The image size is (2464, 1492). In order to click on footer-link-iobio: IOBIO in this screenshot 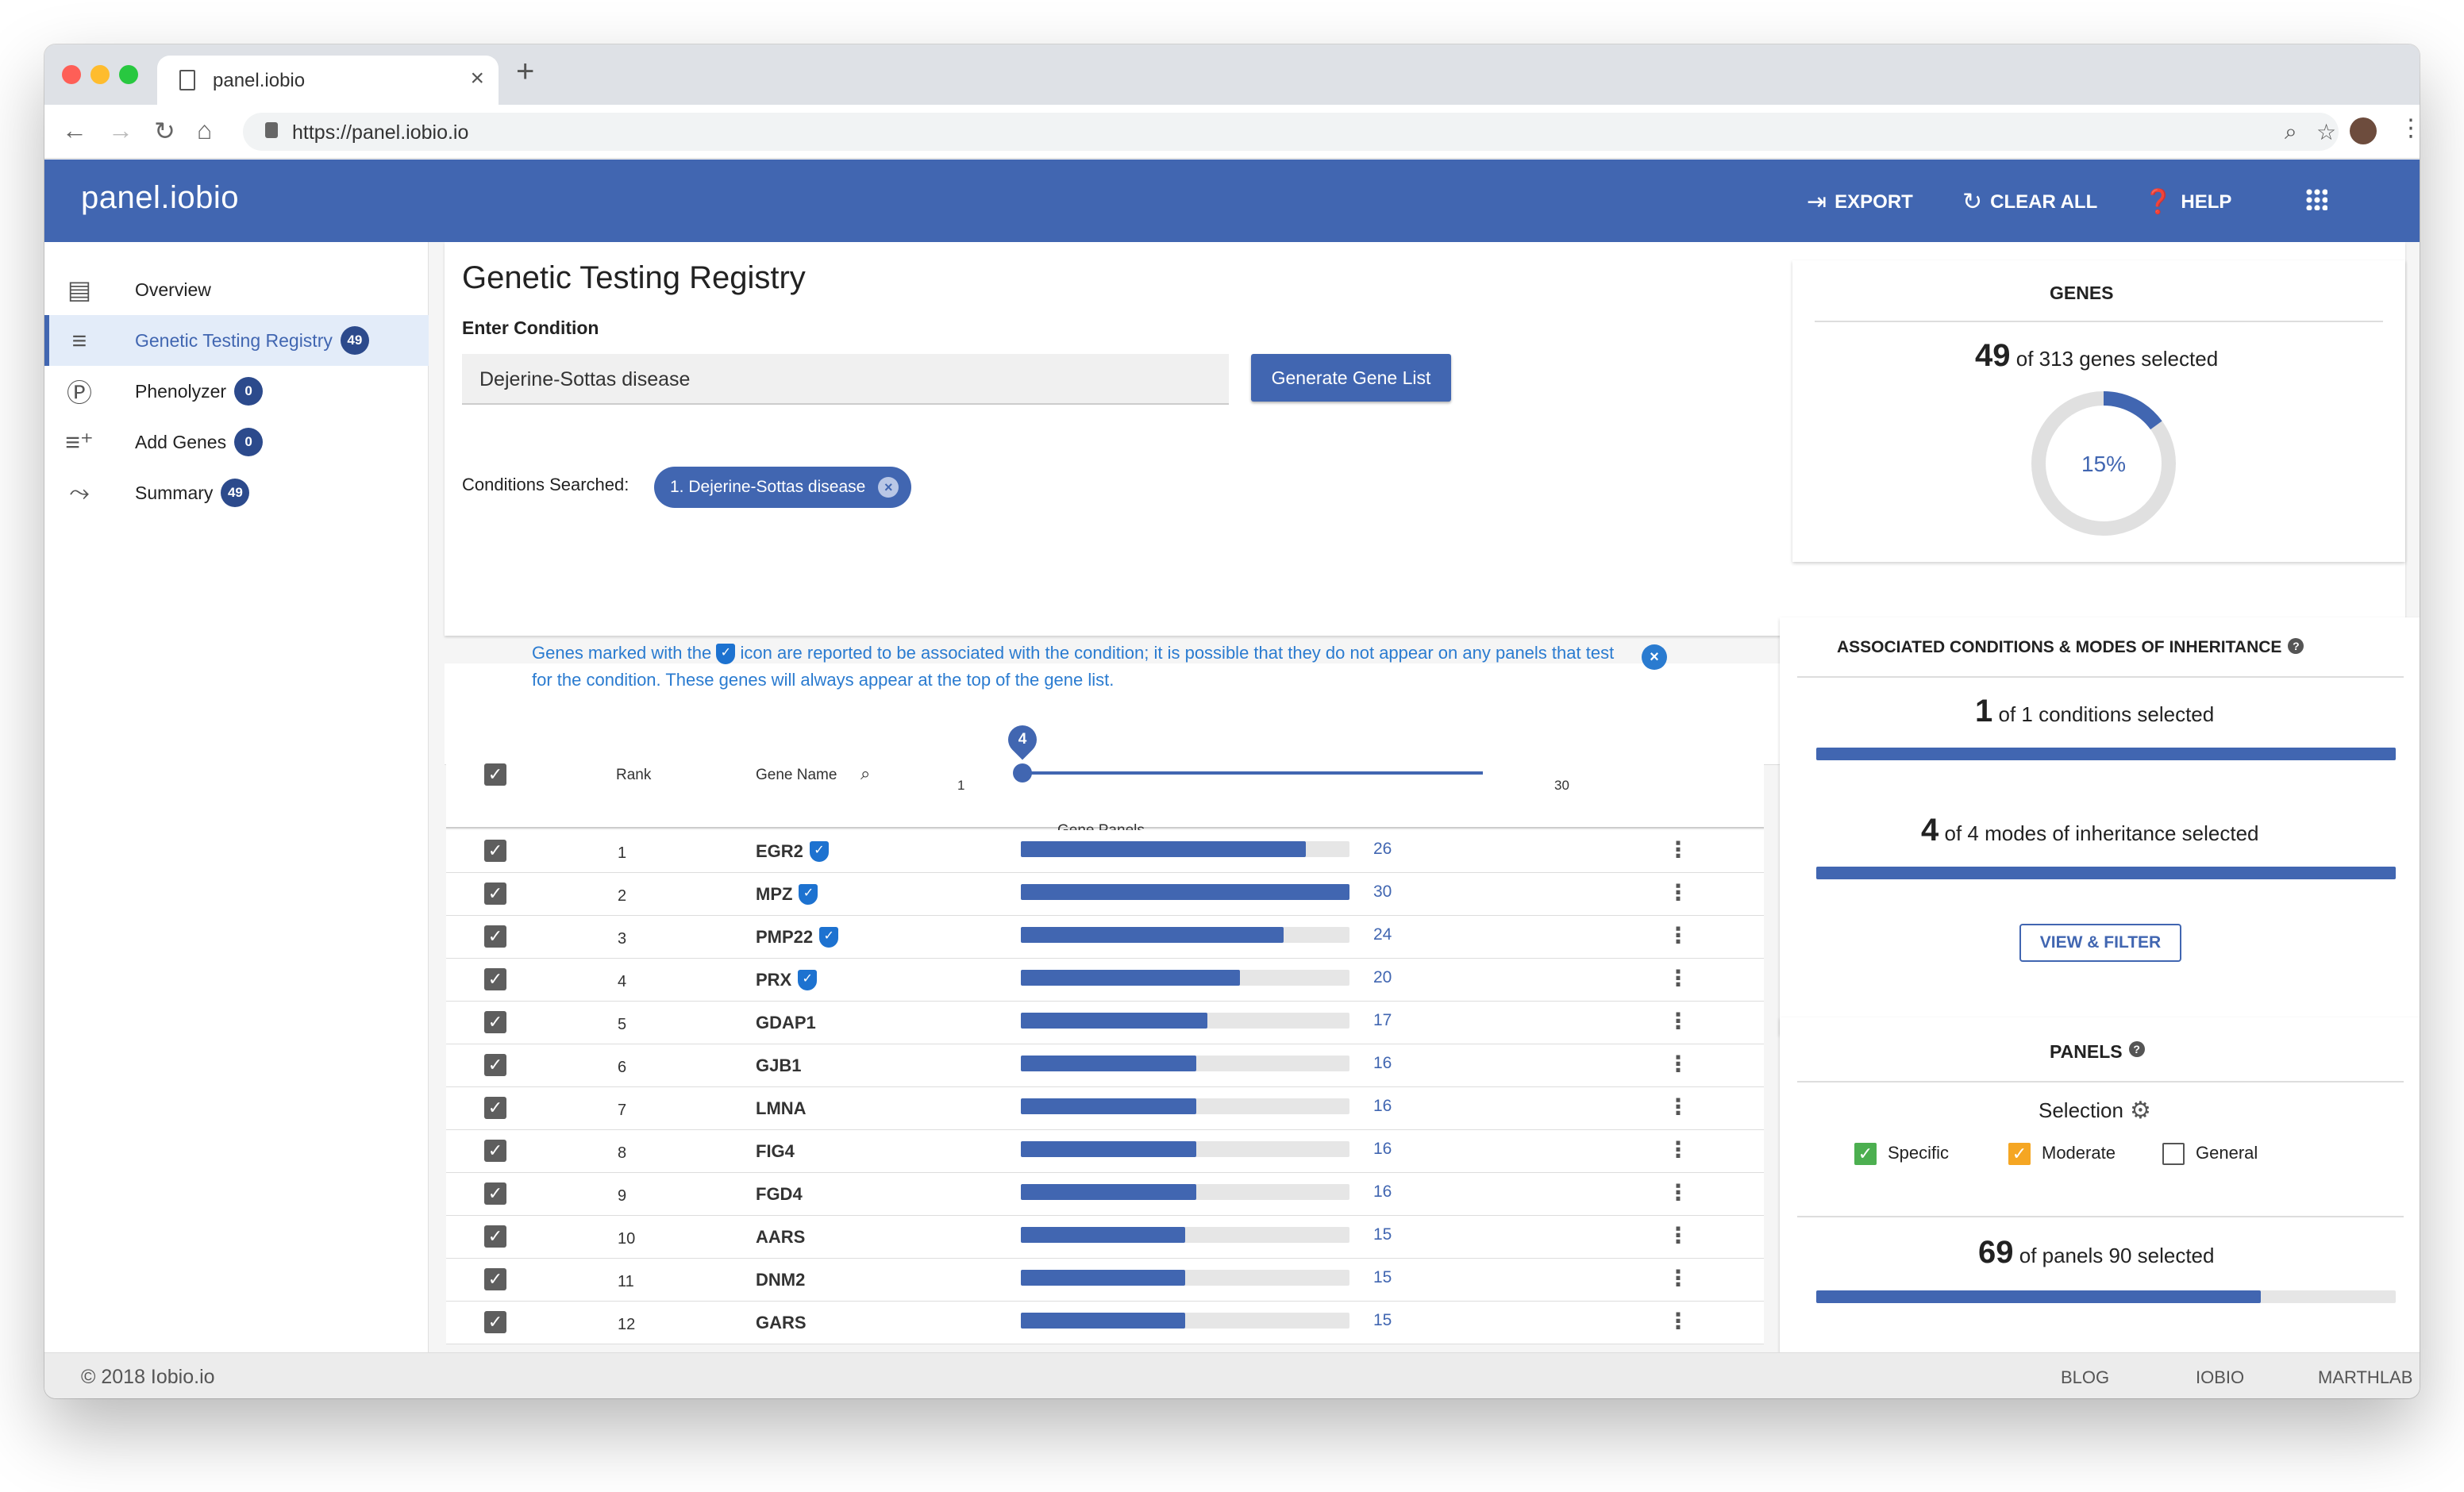, I will do `click(2220, 1377)`.